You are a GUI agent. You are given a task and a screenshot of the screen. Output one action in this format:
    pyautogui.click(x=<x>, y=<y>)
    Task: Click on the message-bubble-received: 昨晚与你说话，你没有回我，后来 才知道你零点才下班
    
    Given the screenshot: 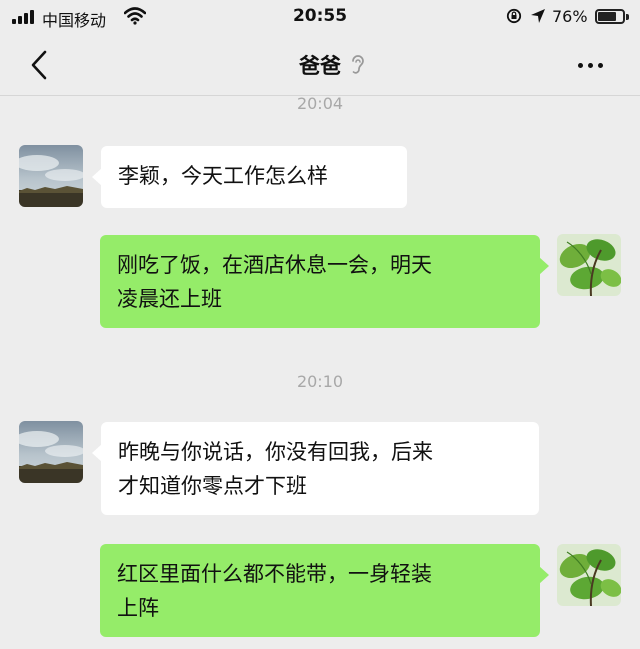 What is the action you would take?
    pyautogui.click(x=315, y=468)
    